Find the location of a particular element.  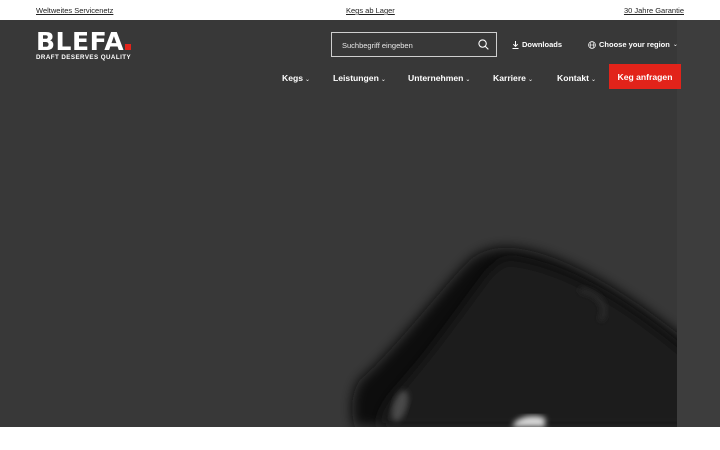

logo-wordmark: BLEFA is located at coordinates (80, 41).